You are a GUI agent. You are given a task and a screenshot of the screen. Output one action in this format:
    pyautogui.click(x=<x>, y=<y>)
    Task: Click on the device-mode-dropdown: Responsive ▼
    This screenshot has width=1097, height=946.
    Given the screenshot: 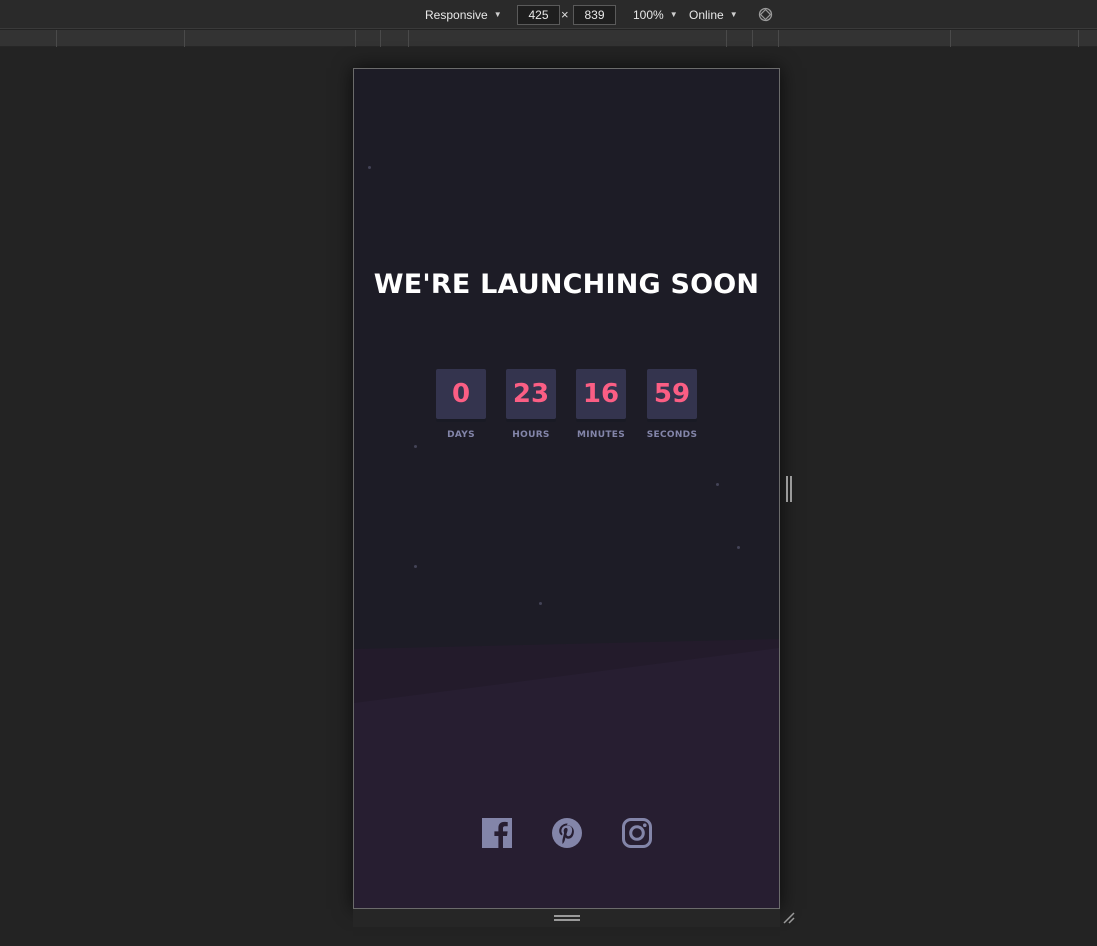 What is the action you would take?
    pyautogui.click(x=463, y=14)
    